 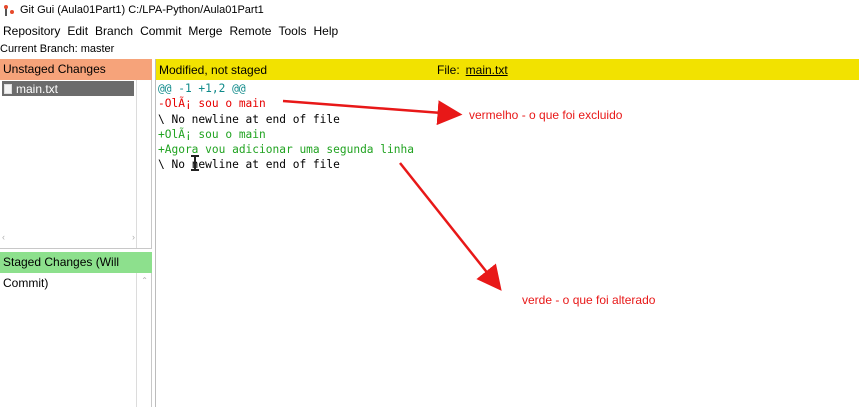 I want to click on staged-changes-header: Staged Changes (Will Commit), so click(x=76, y=271).